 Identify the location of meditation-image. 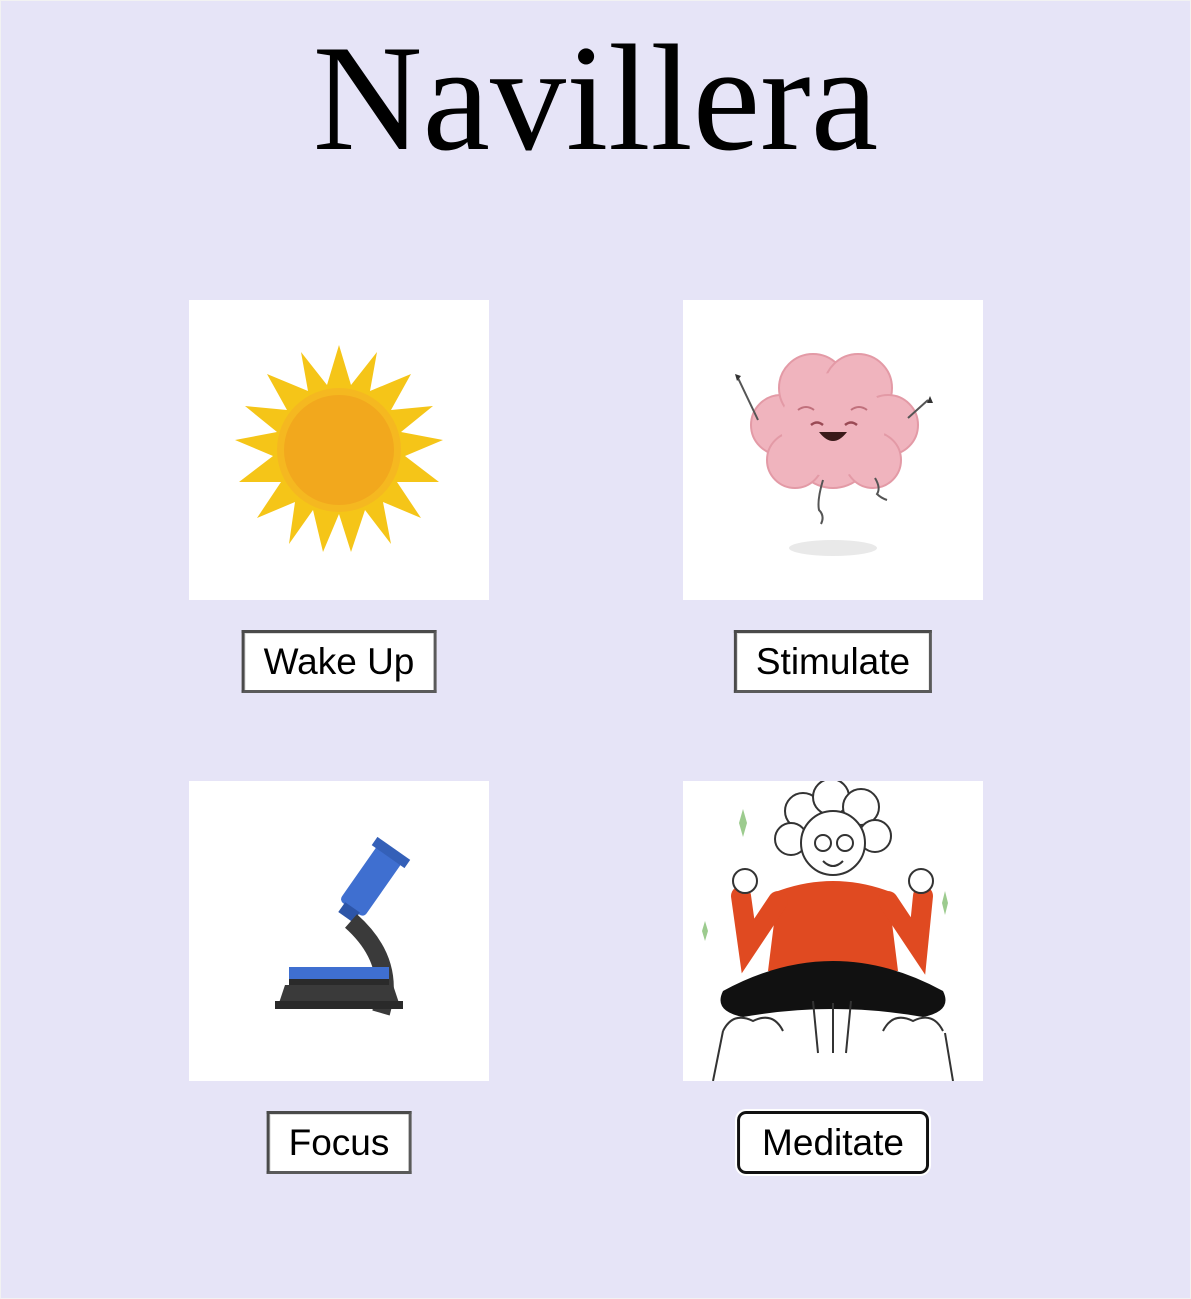
(833, 931).